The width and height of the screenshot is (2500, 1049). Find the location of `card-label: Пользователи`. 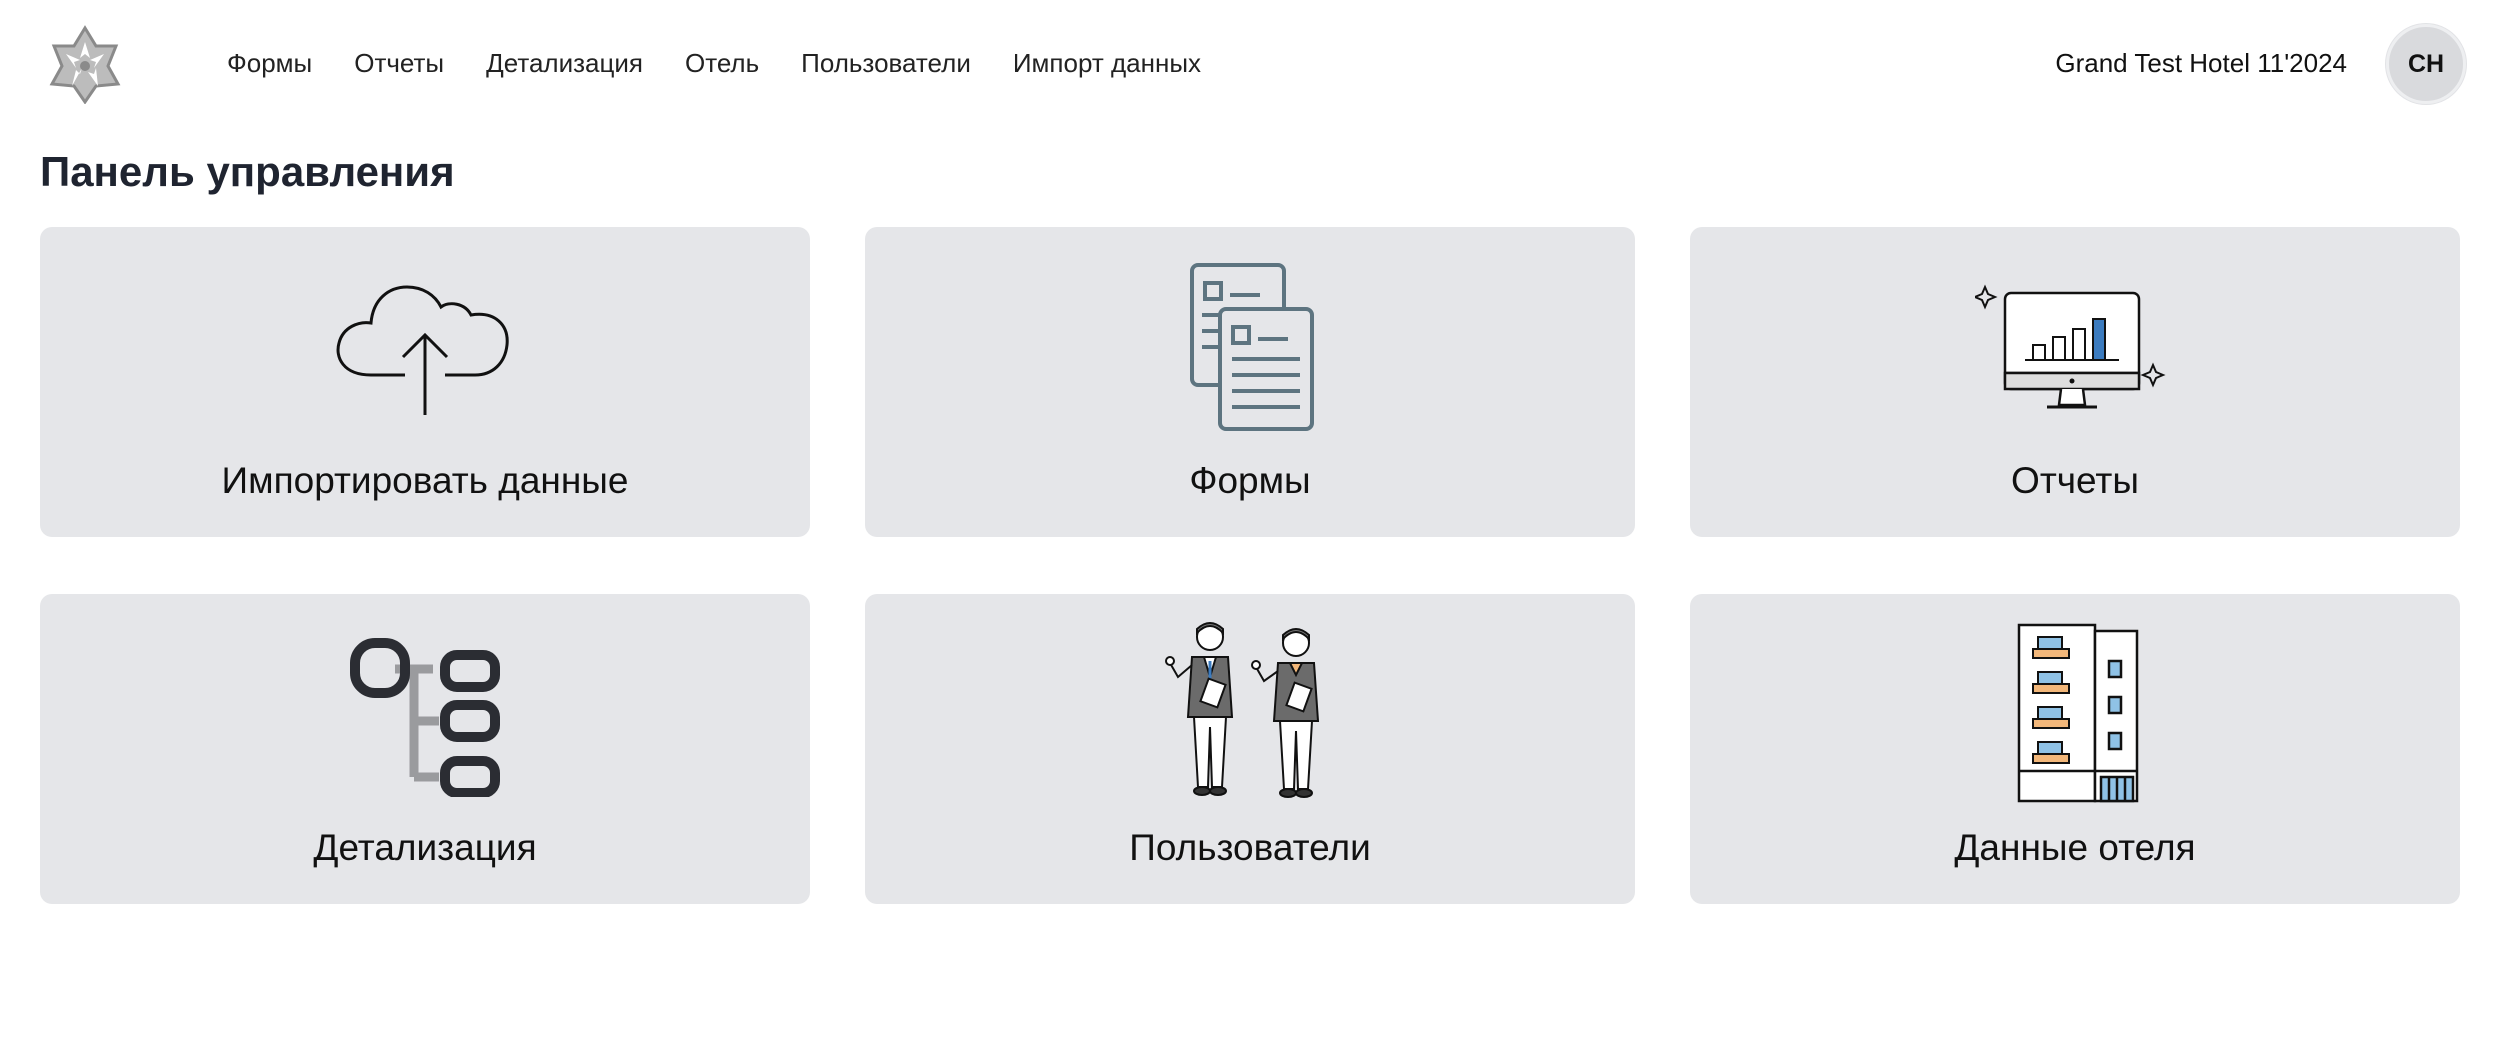

card-label: Пользователи is located at coordinates (1250, 847).